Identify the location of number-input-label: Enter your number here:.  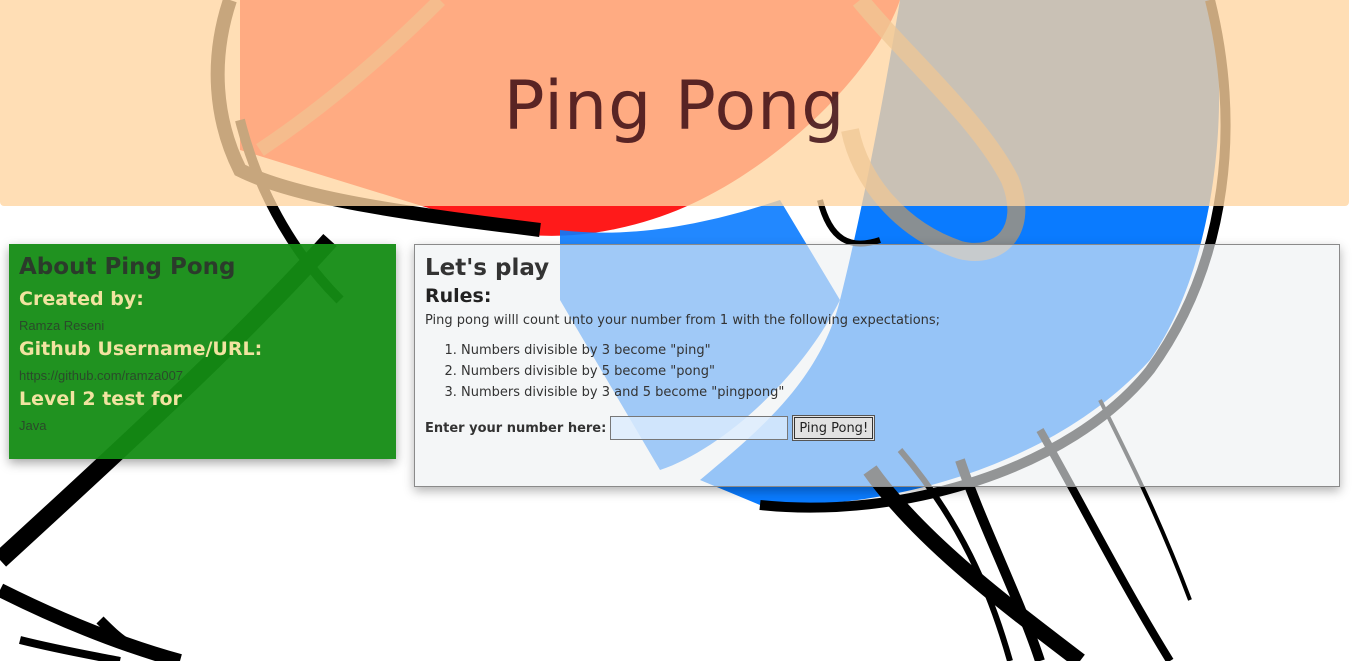
(516, 428).